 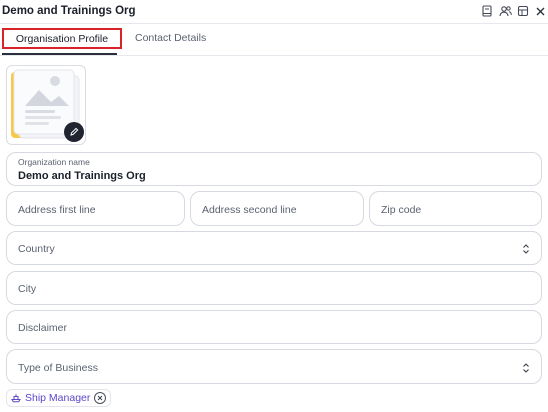 What do you see at coordinates (82, 176) in the screenshot?
I see `organization-name-value: Demo and Trainings Org` at bounding box center [82, 176].